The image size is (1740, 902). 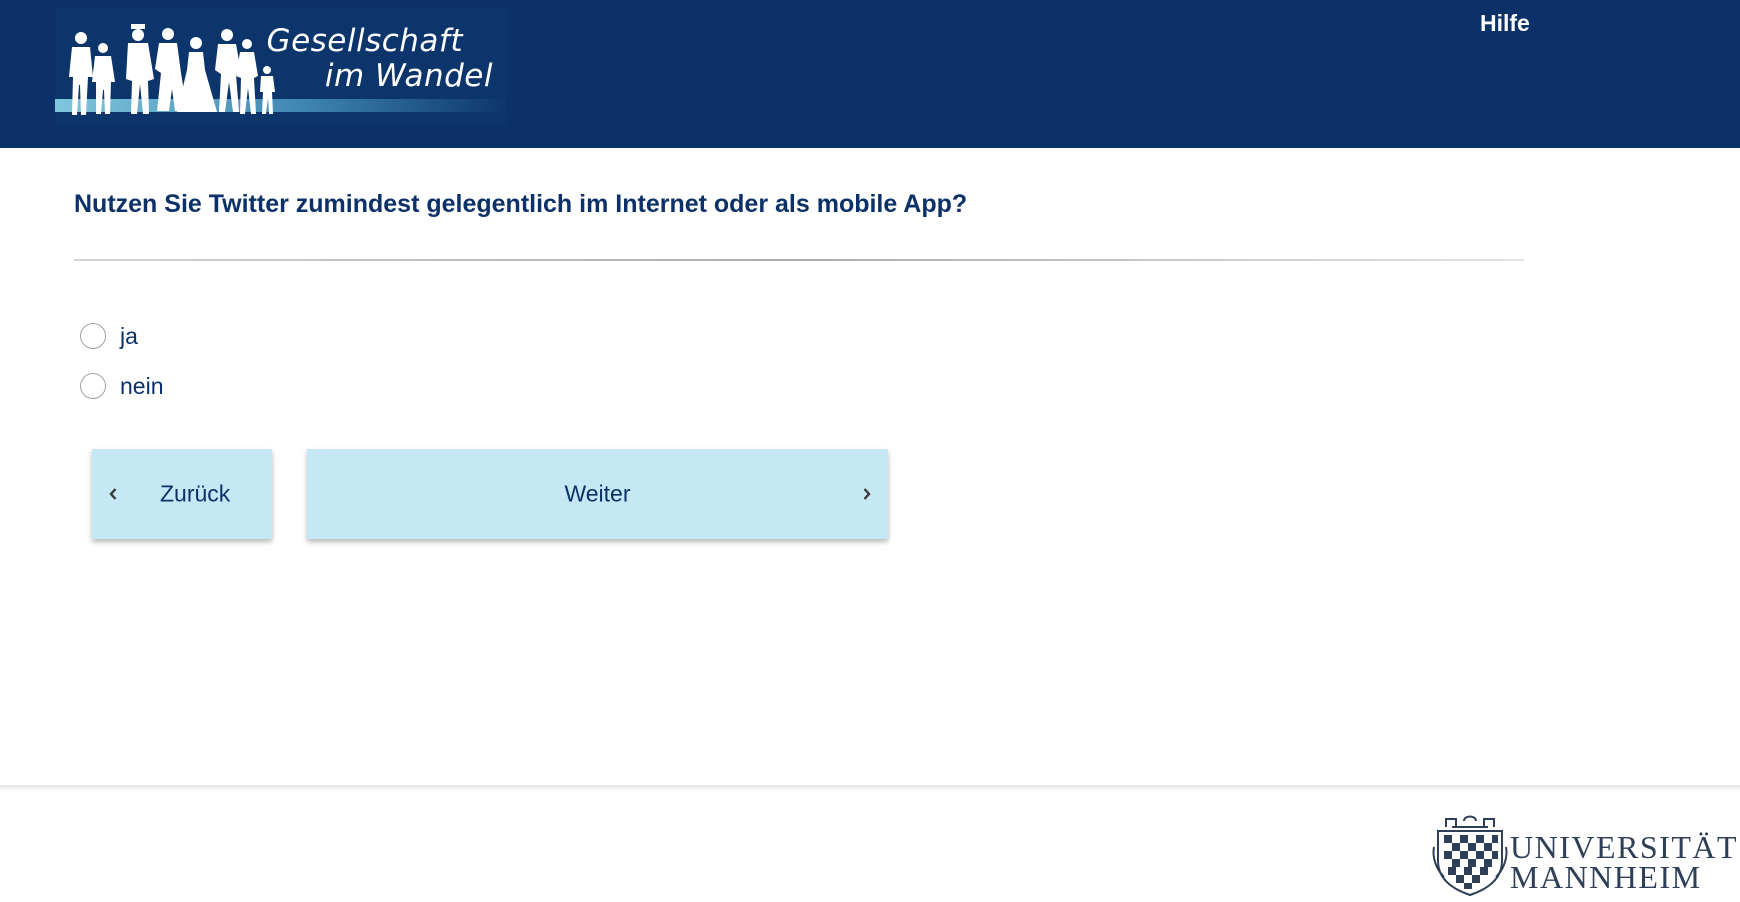 I want to click on question-divider, so click(x=799, y=260).